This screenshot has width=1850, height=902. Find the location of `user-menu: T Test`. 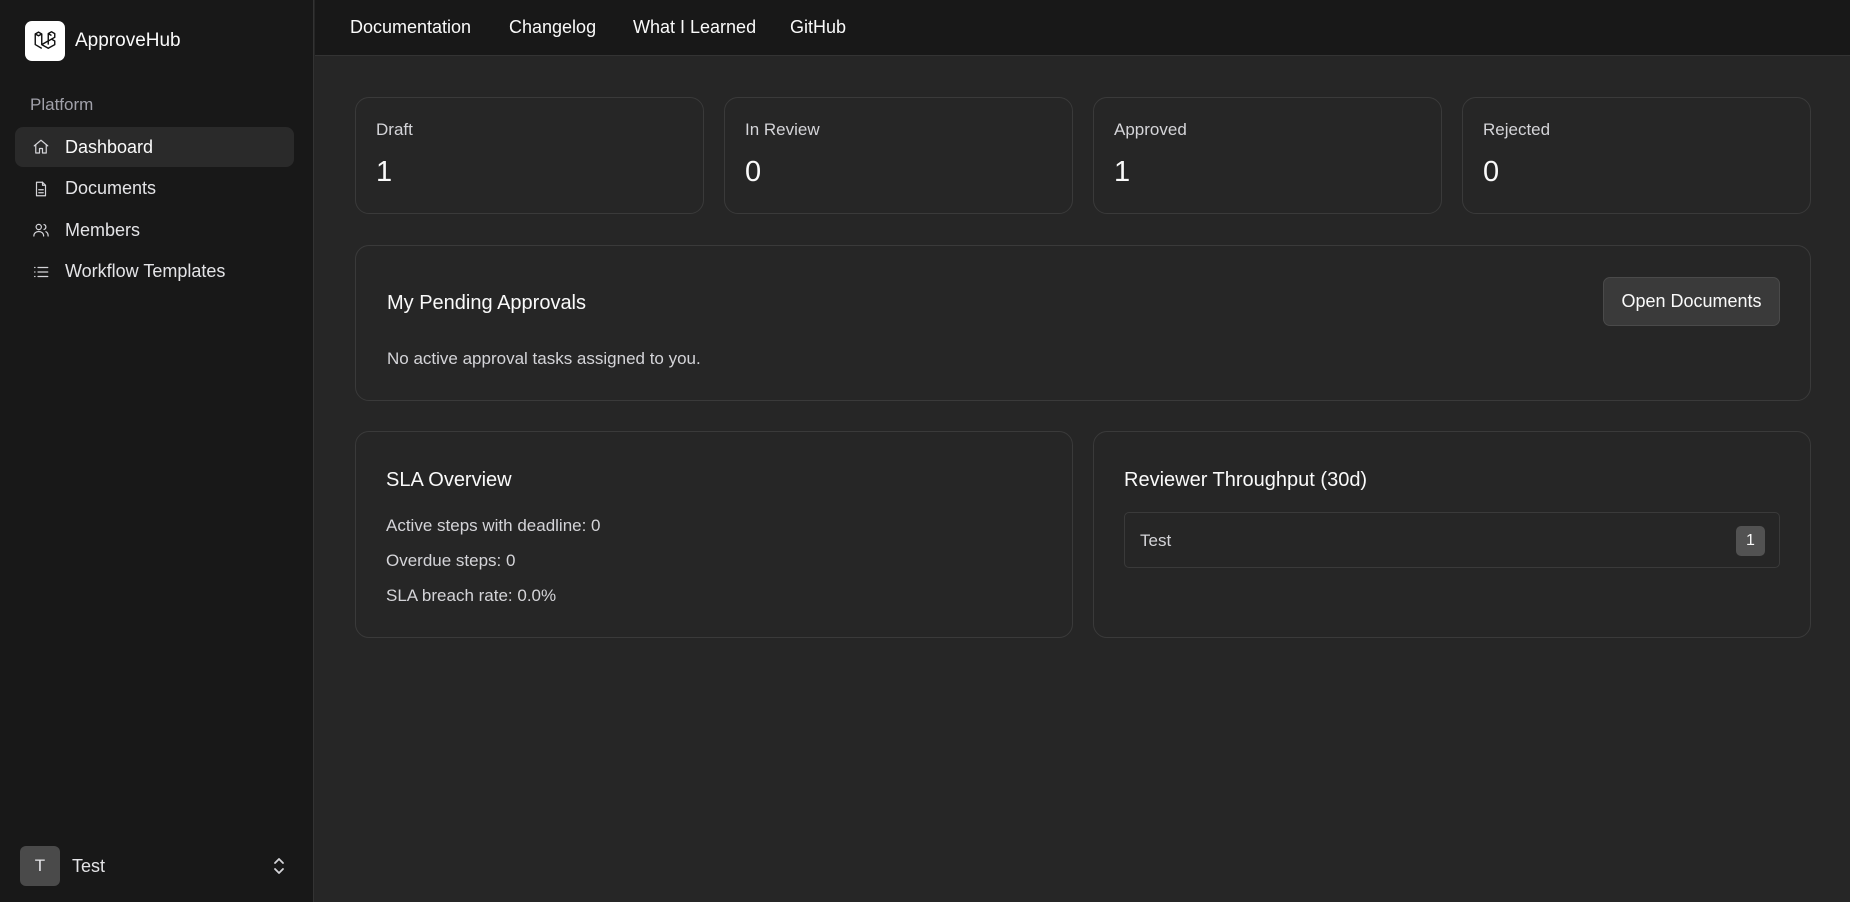

user-menu: T Test is located at coordinates (154, 866).